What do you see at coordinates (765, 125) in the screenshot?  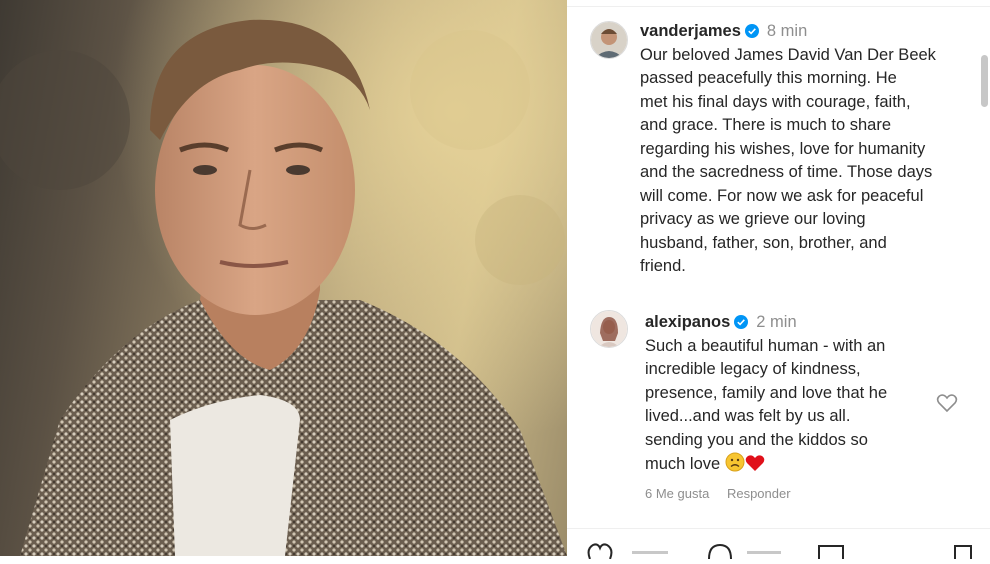 I see `caption-line: and grace. There is much to share` at bounding box center [765, 125].